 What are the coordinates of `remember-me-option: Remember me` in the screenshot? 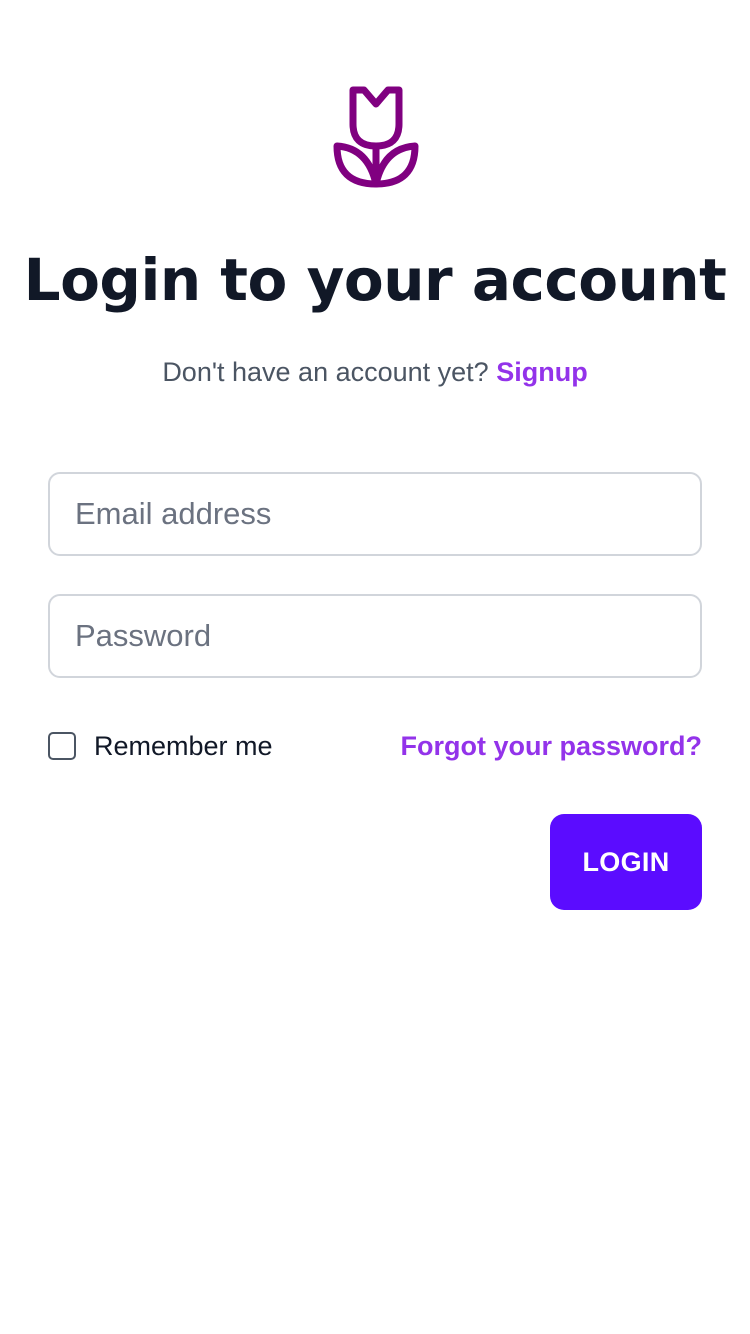 It's located at (160, 746).